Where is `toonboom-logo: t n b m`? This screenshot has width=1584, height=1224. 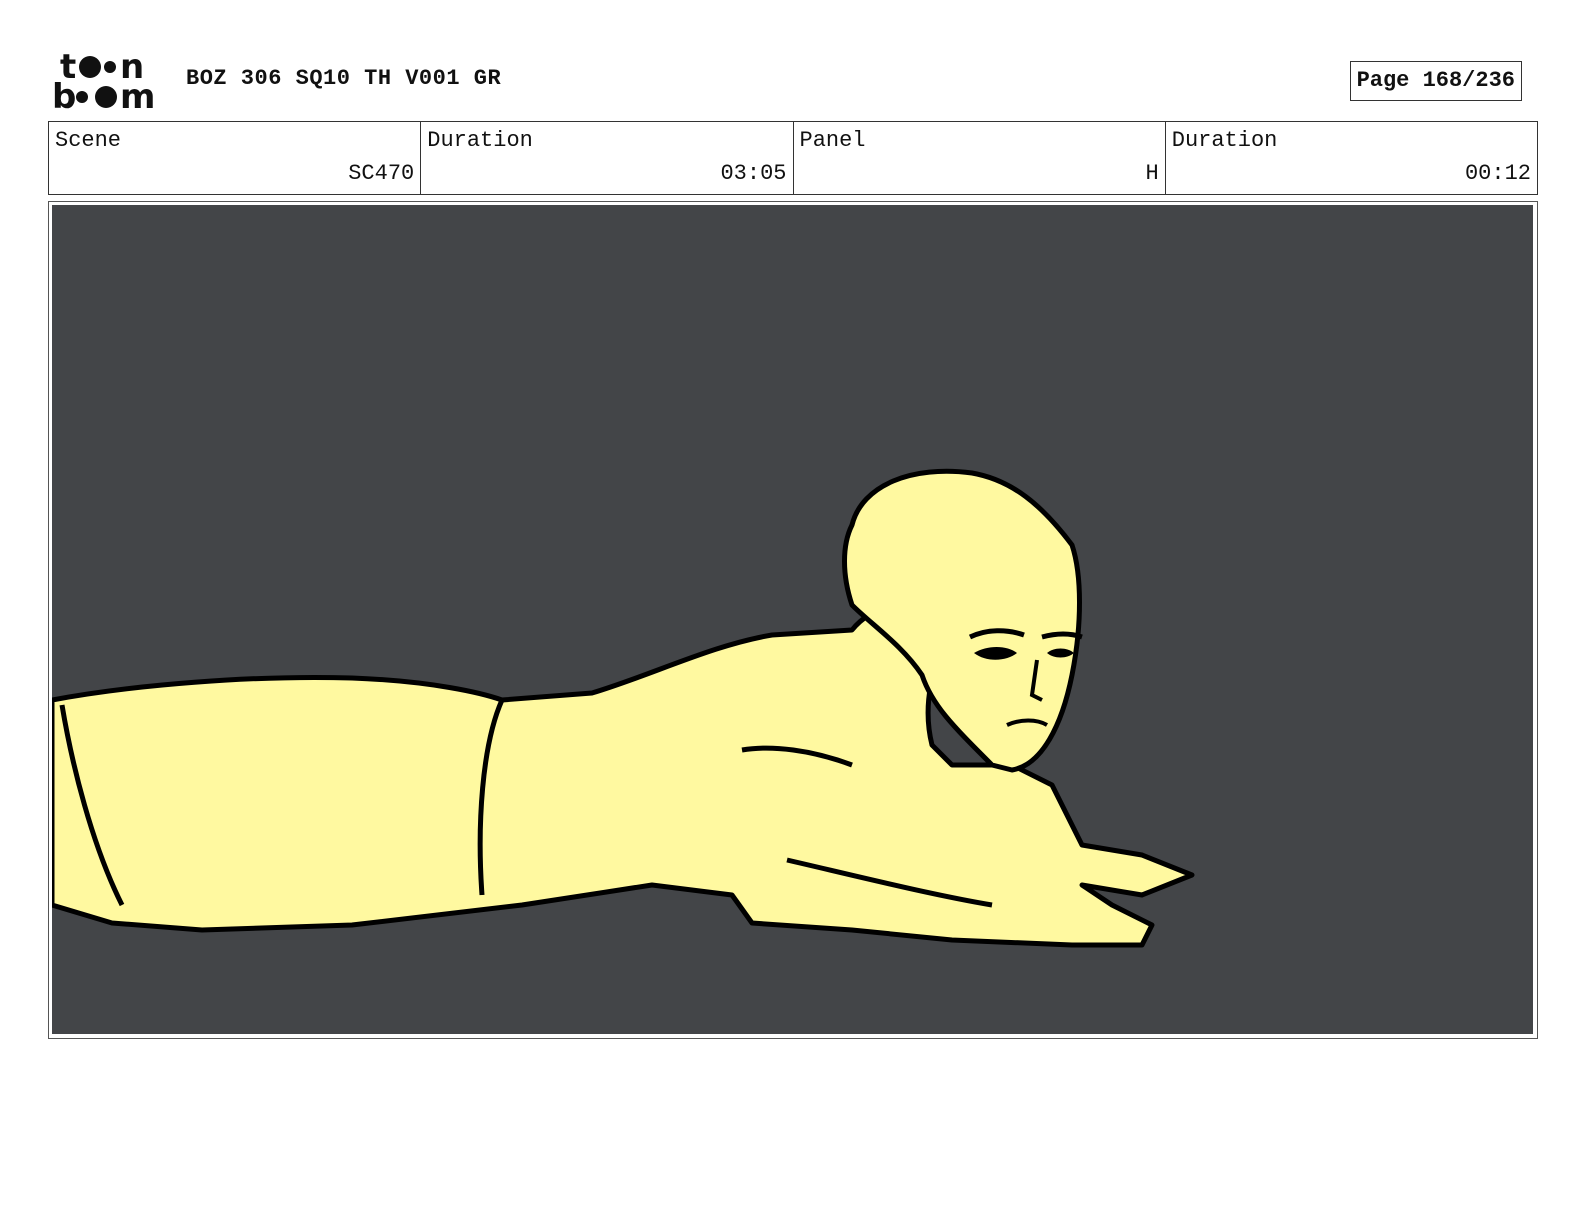
toonboom-logo: t n b m is located at coordinates (103, 81).